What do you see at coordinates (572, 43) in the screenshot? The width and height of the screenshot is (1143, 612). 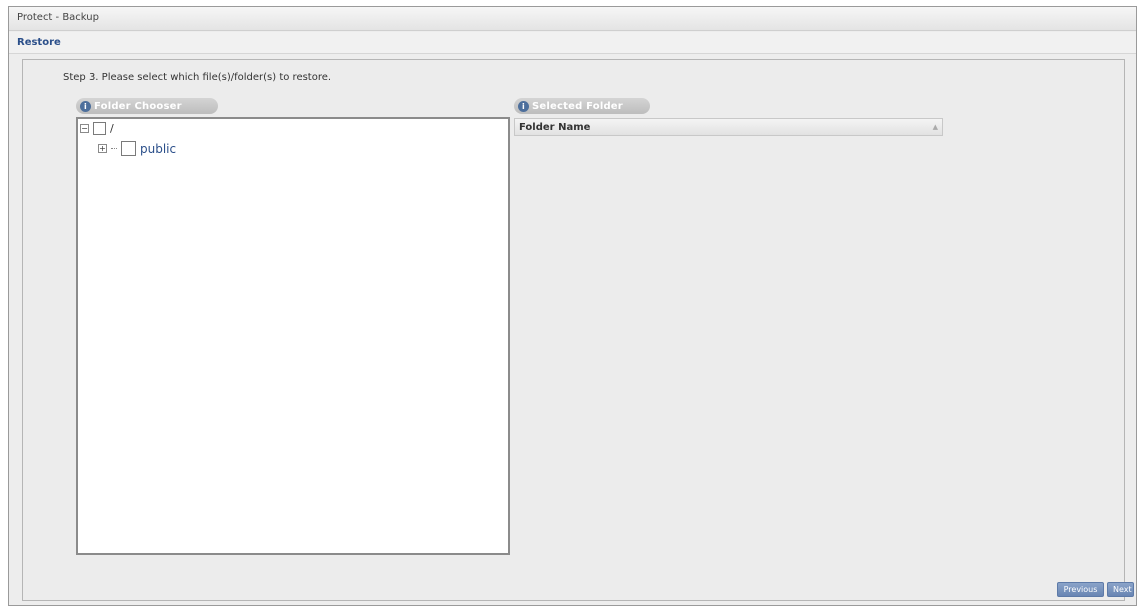 I see `page-subheader: Restore` at bounding box center [572, 43].